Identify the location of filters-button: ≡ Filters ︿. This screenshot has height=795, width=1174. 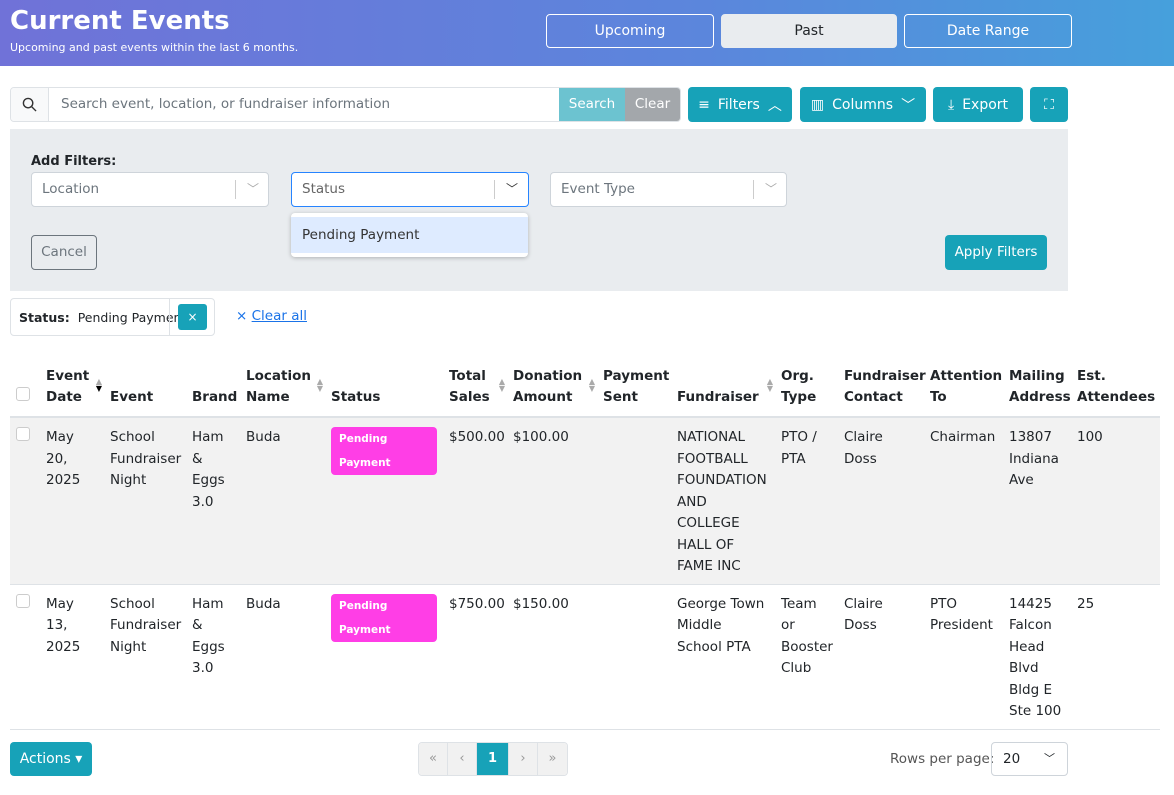
(740, 104).